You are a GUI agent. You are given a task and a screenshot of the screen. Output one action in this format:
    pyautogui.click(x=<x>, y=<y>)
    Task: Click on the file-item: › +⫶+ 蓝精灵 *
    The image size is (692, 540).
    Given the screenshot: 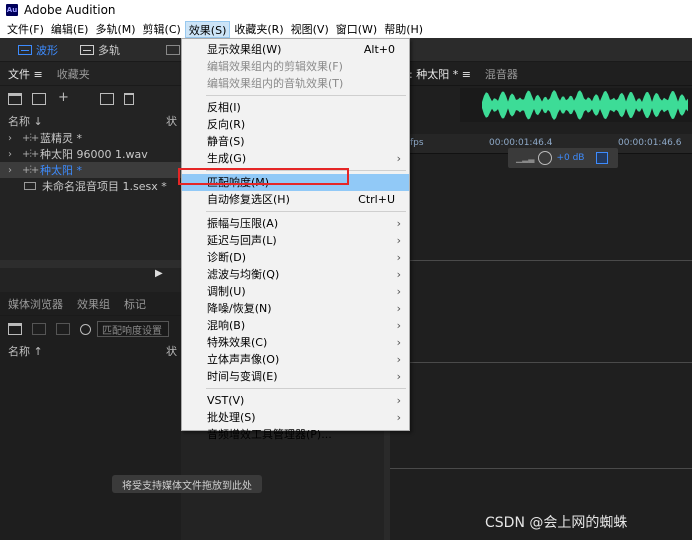 What is the action you would take?
    pyautogui.click(x=90, y=138)
    